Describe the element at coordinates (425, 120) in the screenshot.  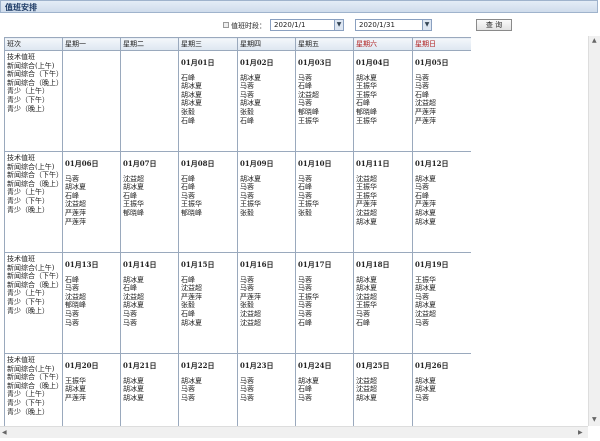
I see `duty-person: 严莲萍` at that location.